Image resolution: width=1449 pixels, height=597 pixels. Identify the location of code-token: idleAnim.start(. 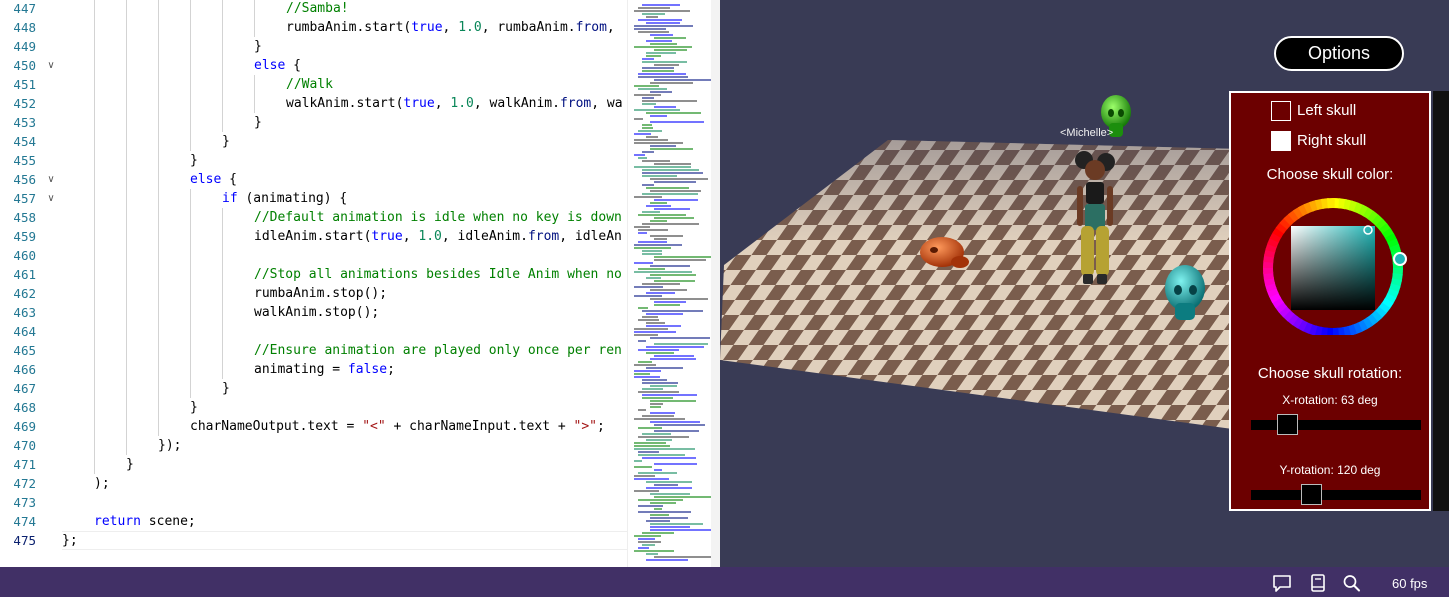
(313, 236).